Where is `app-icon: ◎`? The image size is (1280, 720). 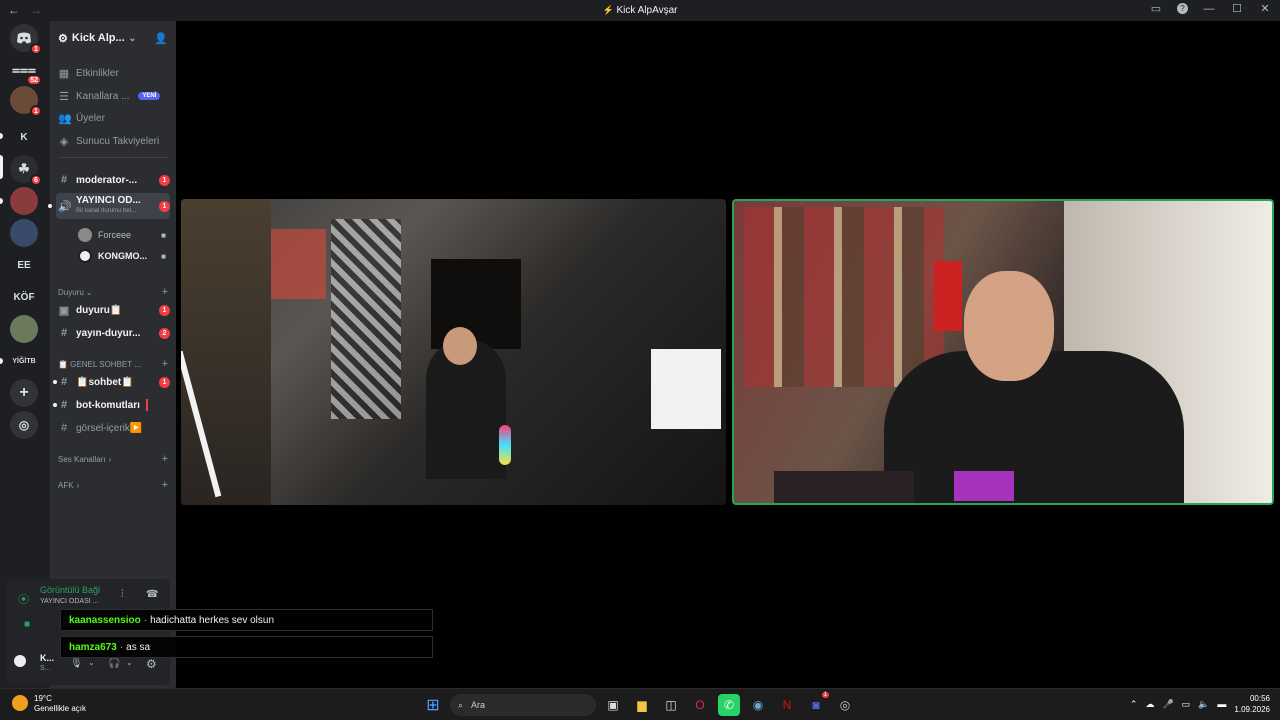 app-icon: ◎ is located at coordinates (845, 705).